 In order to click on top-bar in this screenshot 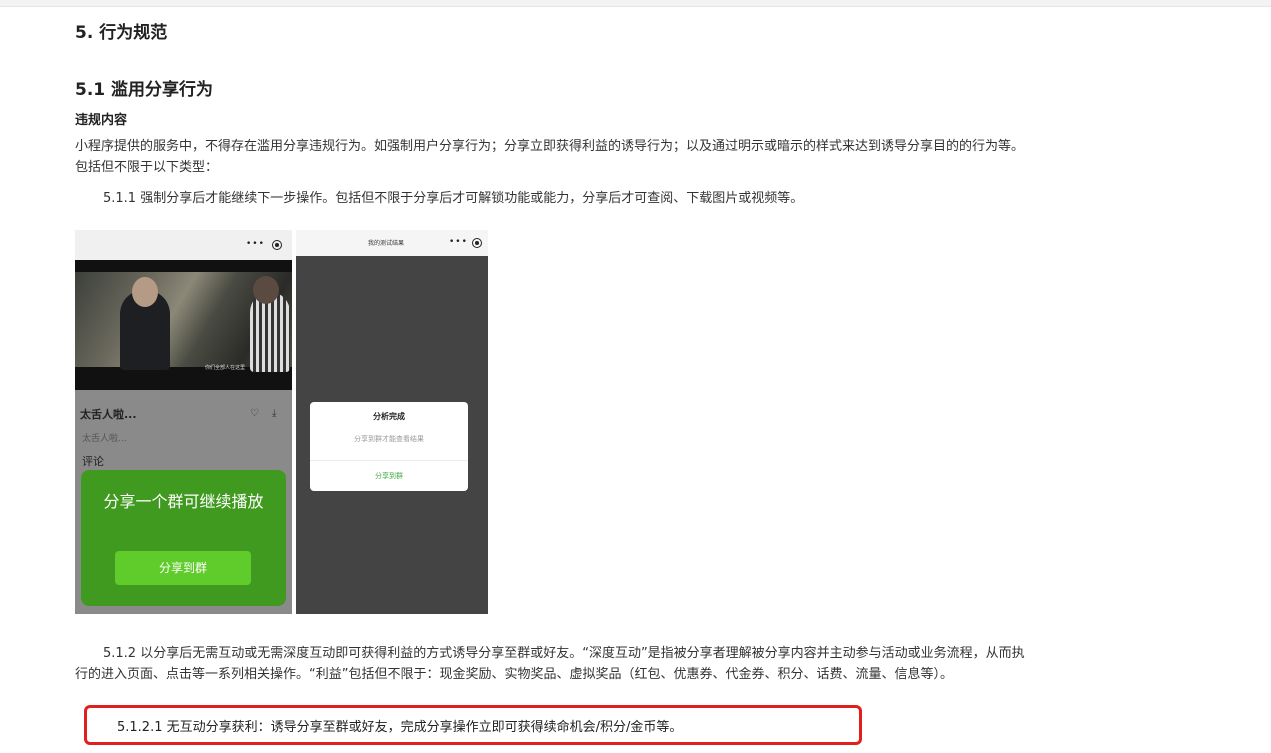, I will do `click(635, 3)`.